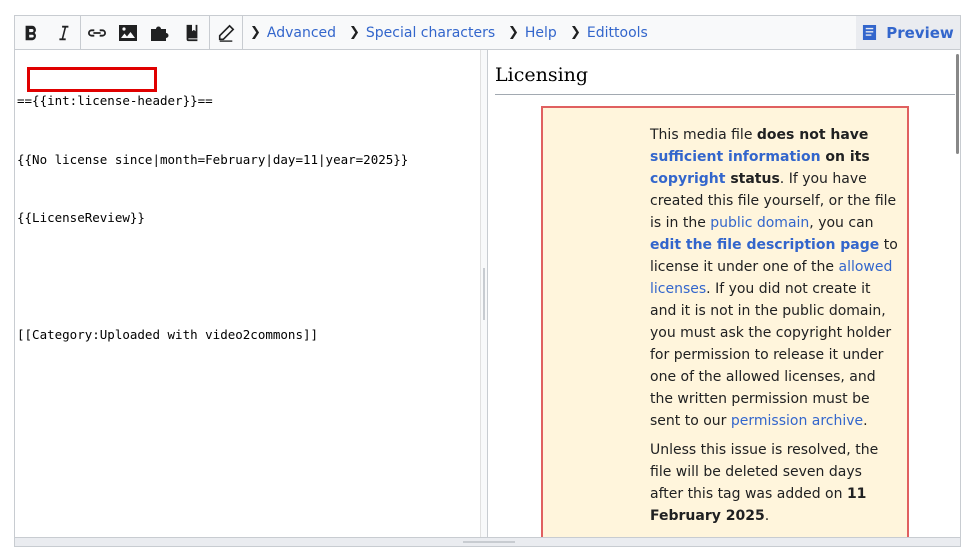  I want to click on tab-label: Advanced, so click(301, 32).